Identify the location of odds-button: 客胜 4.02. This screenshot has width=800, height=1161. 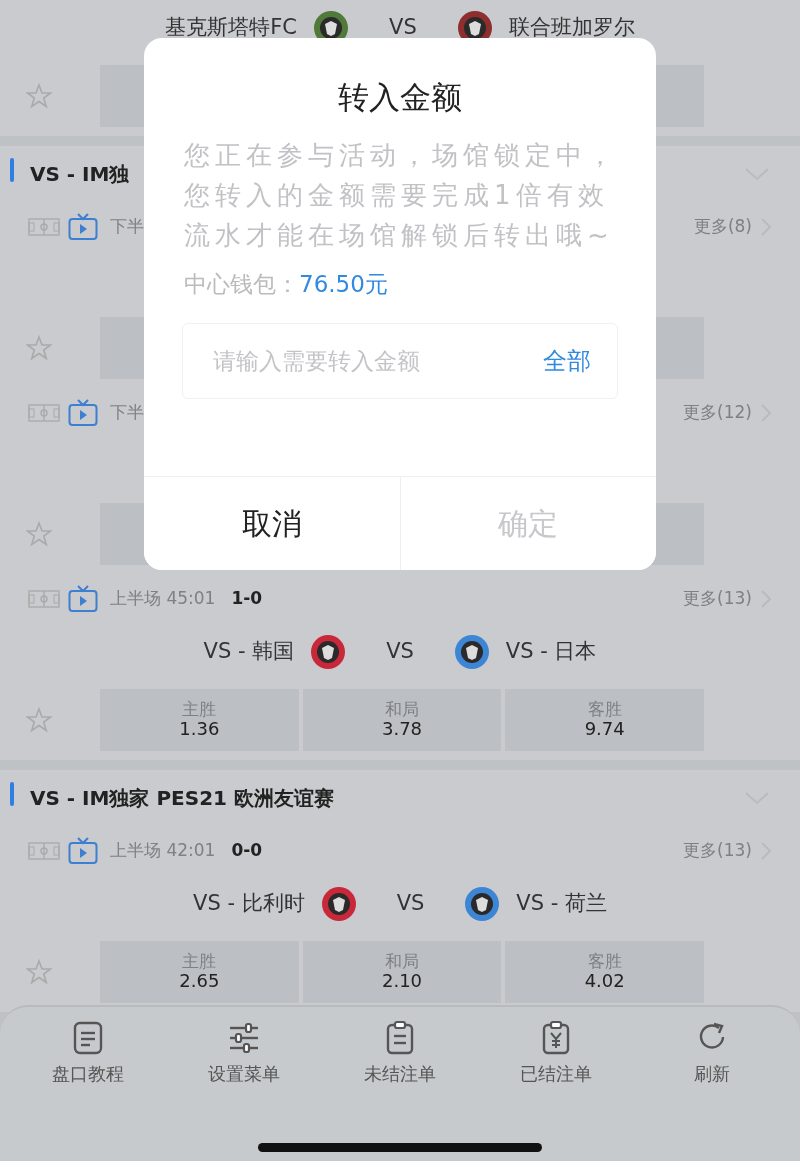
(604, 972).